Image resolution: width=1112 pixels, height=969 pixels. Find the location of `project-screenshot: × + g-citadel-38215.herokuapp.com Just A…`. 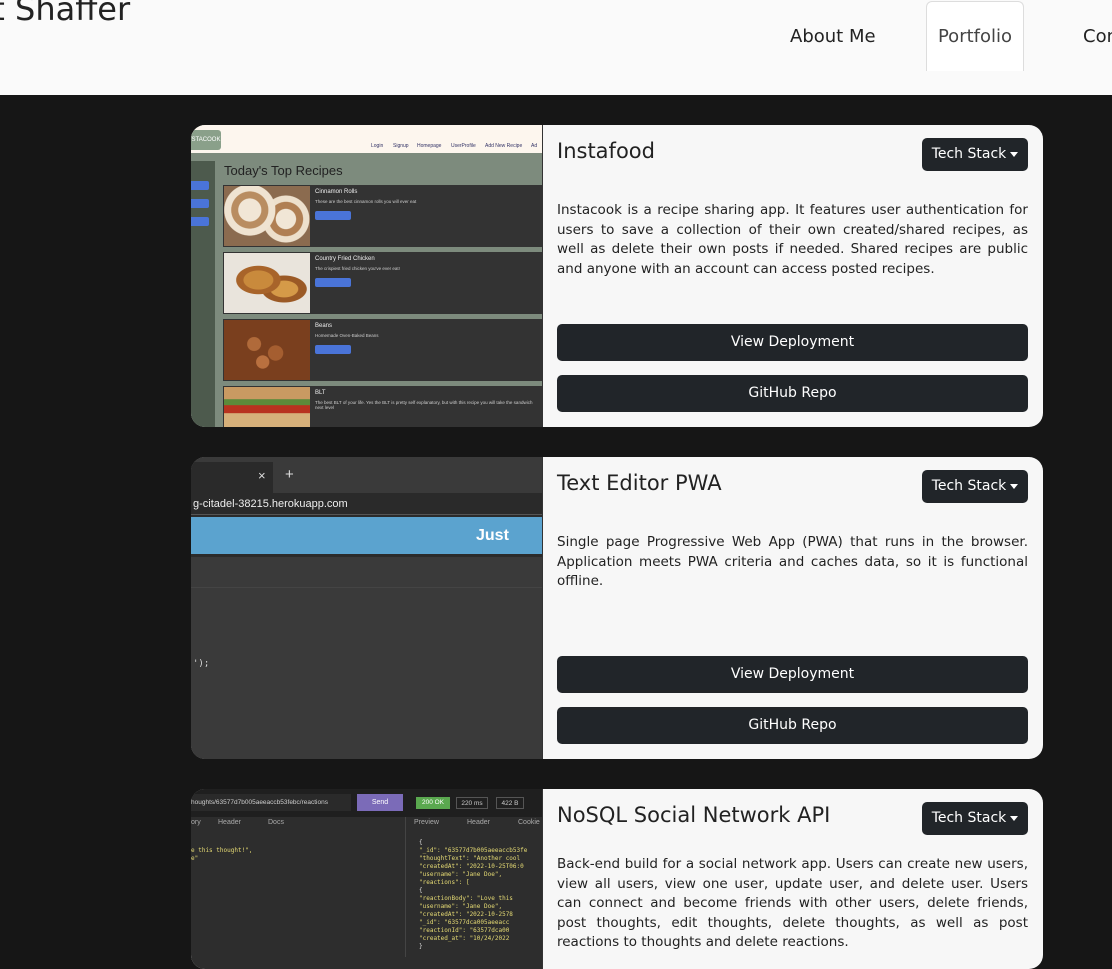

project-screenshot: × + g-citadel-38215.herokuapp.com Just A… is located at coordinates (367, 608).